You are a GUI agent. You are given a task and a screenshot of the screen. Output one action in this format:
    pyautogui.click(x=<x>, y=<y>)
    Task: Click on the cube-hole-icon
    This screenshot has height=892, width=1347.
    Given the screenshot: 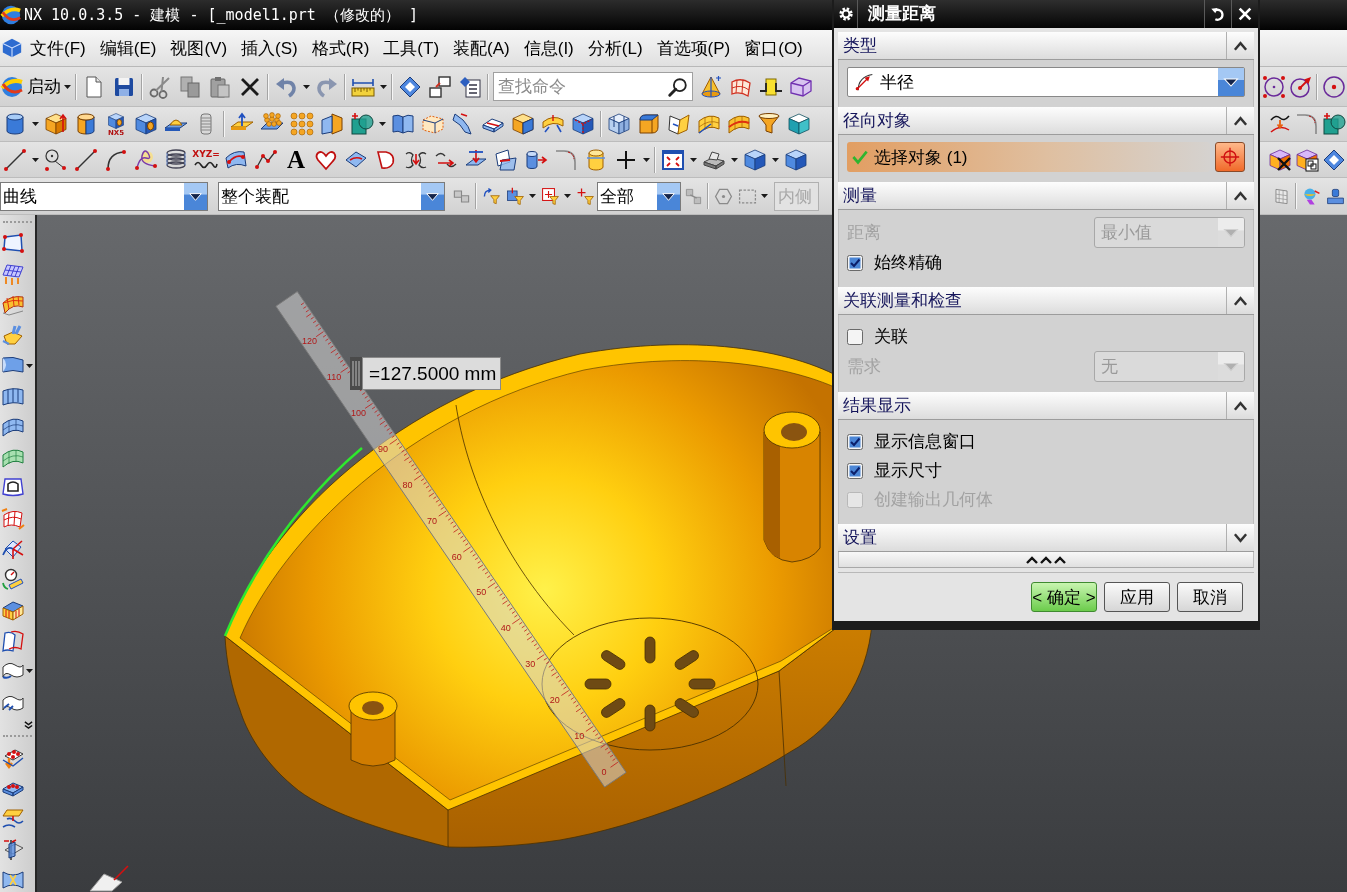 What is the action you would take?
    pyautogui.click(x=146, y=124)
    